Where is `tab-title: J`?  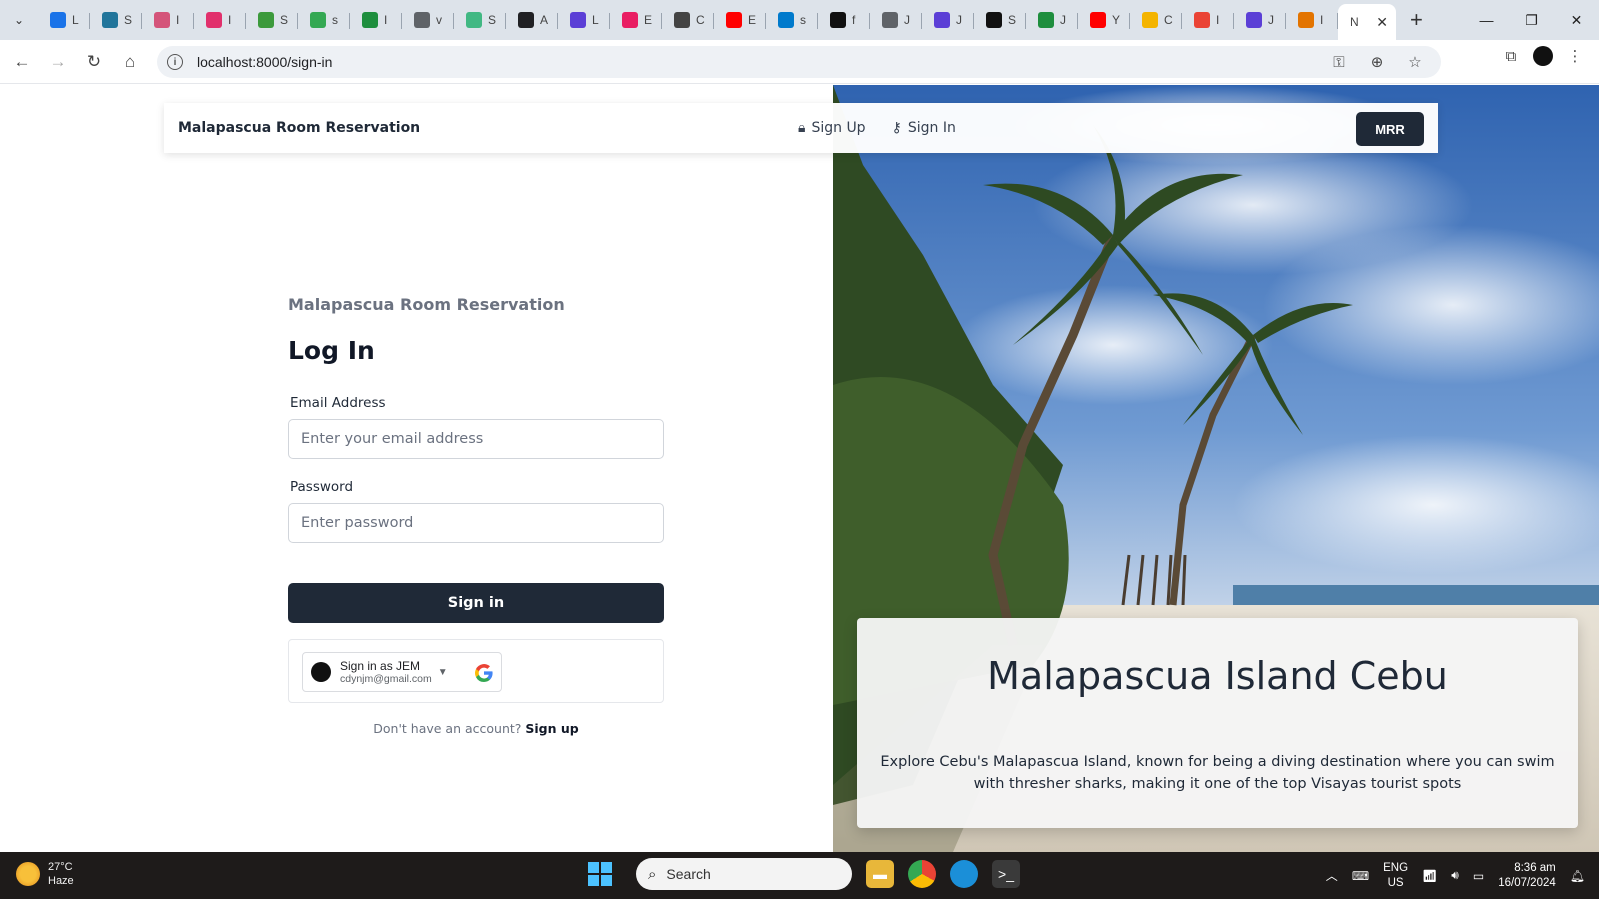 tab-title: J is located at coordinates (959, 20).